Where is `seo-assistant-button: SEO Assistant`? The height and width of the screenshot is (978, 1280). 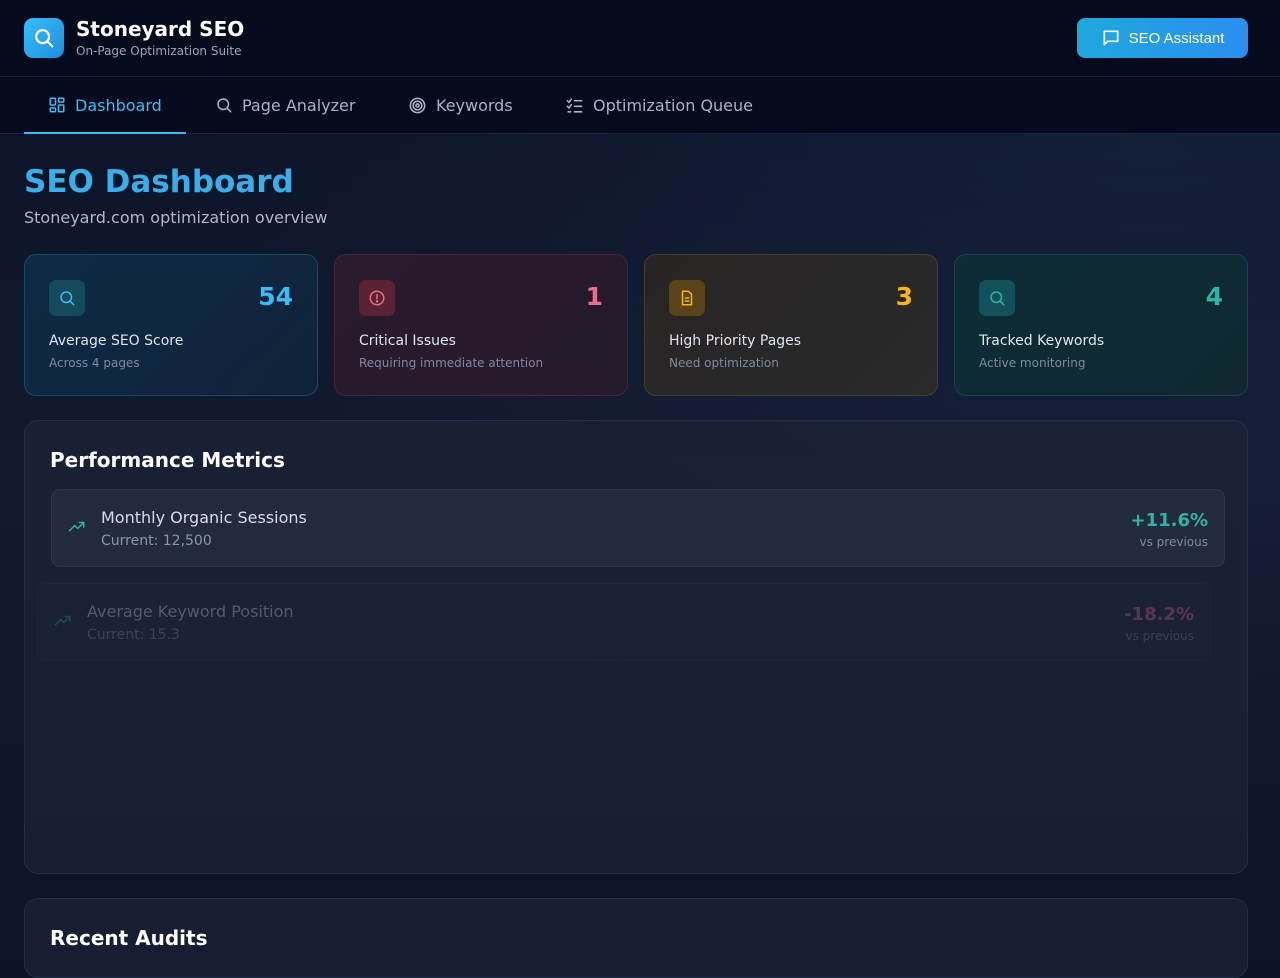 seo-assistant-button: SEO Assistant is located at coordinates (1162, 38).